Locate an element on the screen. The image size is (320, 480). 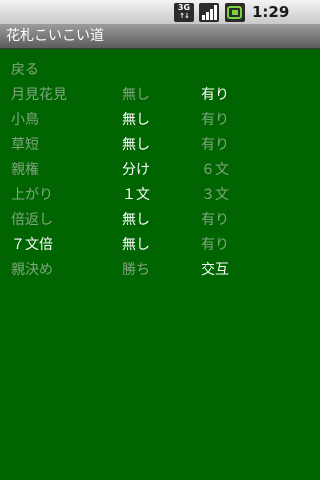
rule-label: 上がり is located at coordinates (32, 195).